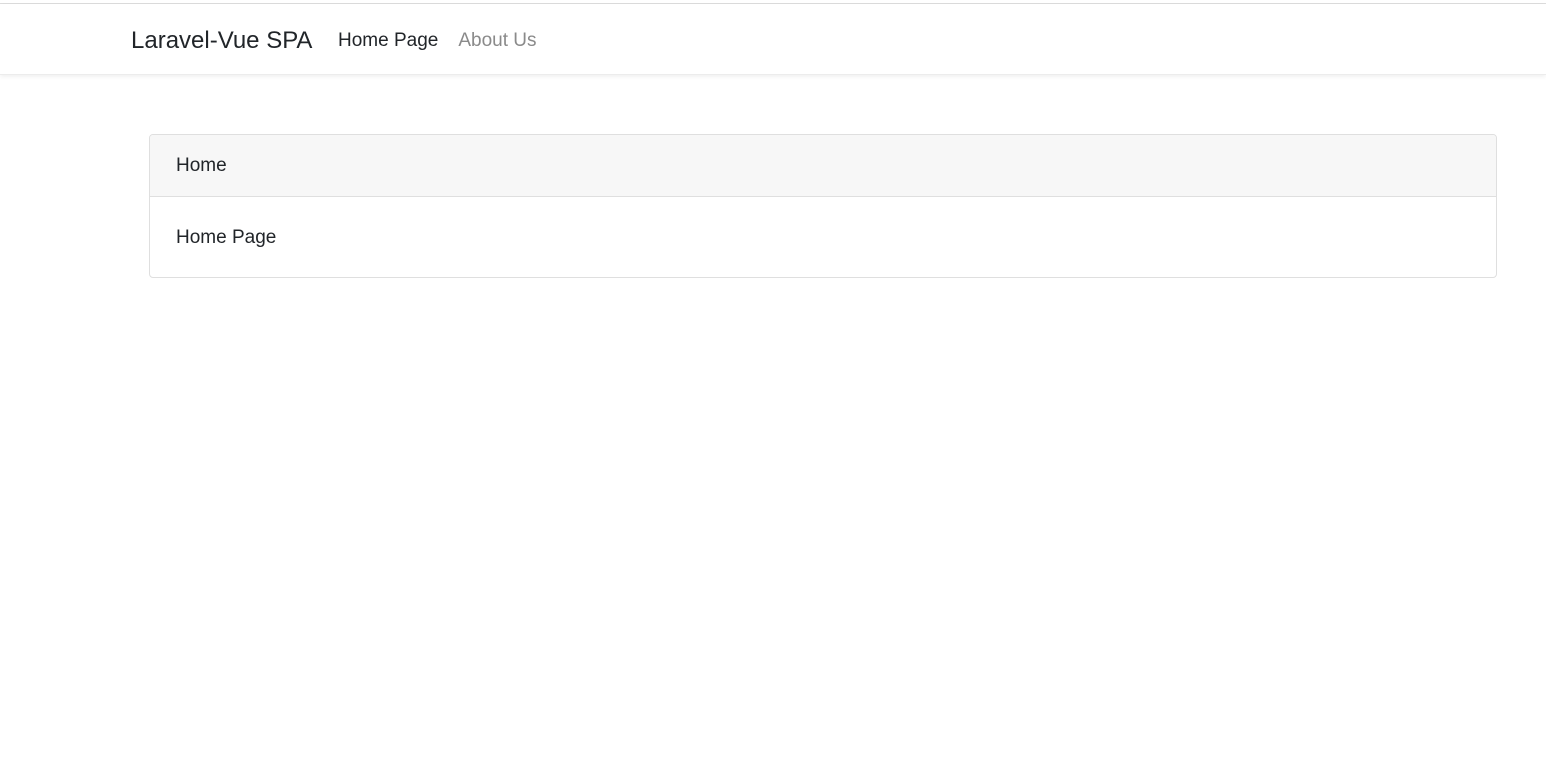 The image size is (1546, 783). I want to click on card-header: Home, so click(823, 166).